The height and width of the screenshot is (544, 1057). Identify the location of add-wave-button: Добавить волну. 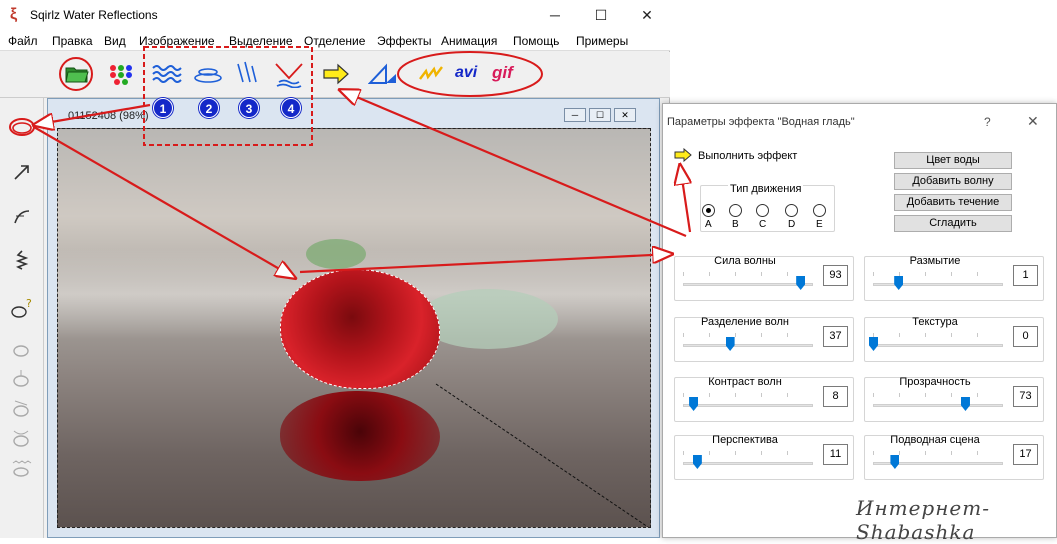
(953, 181).